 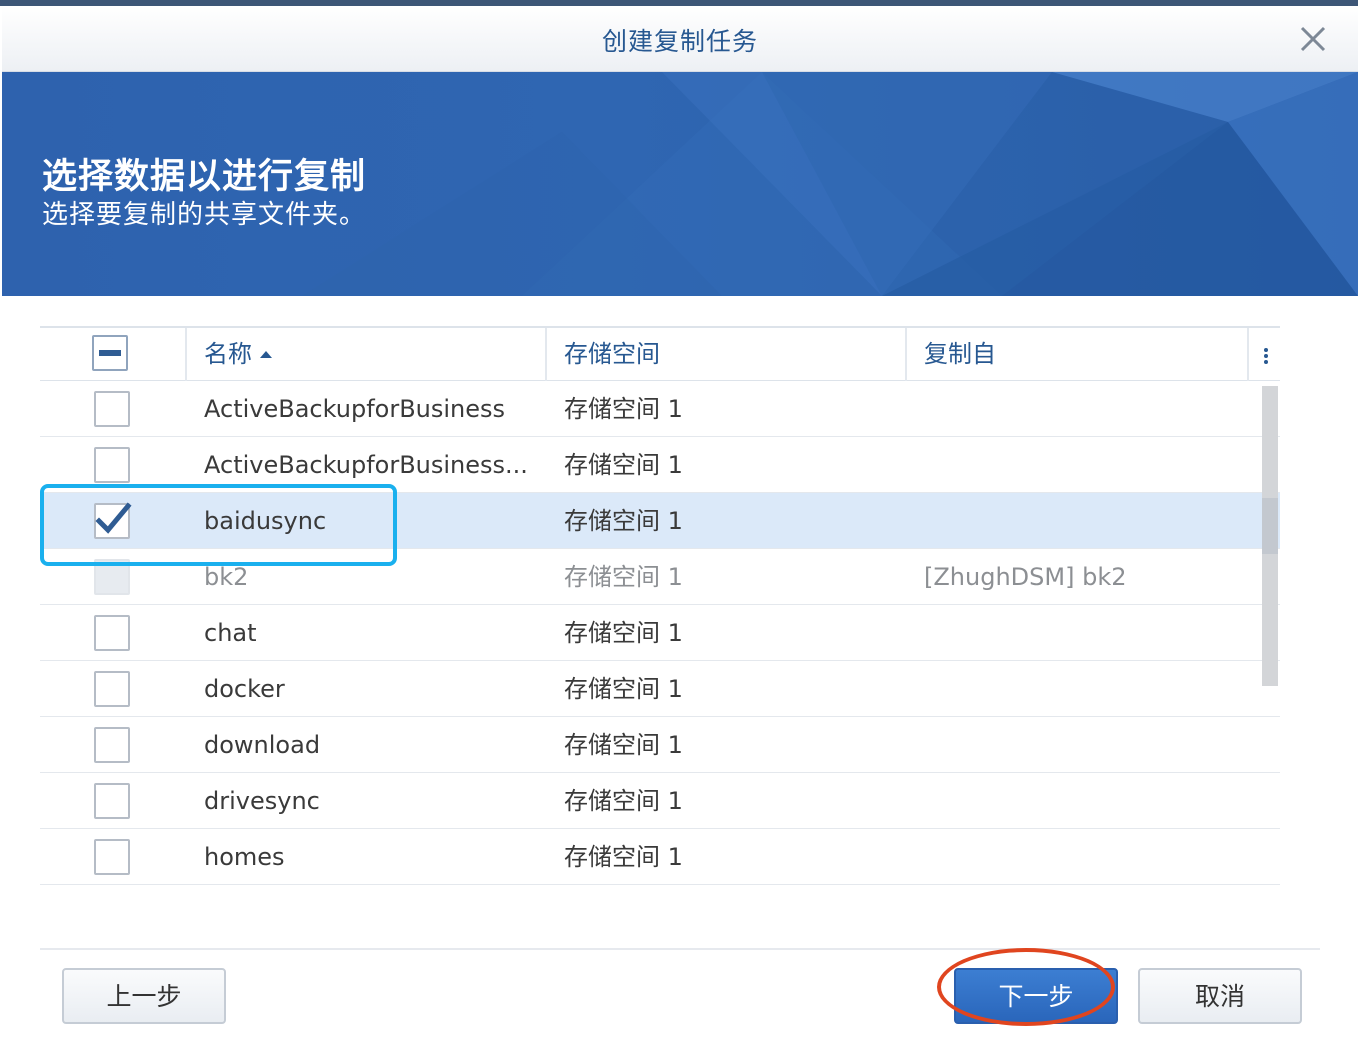 I want to click on row-replicated-from: [ZhughDSM] bk2, so click(x=1025, y=577).